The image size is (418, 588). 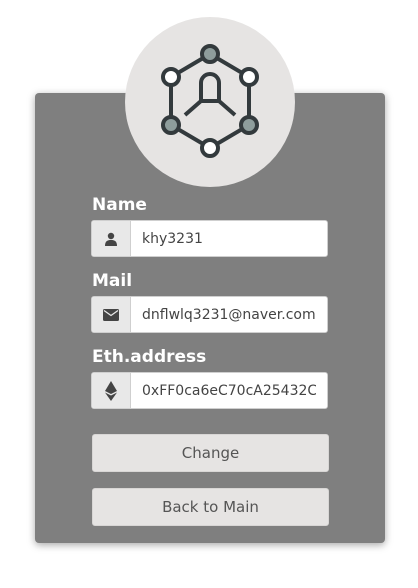 I want to click on avatar, so click(x=210, y=102).